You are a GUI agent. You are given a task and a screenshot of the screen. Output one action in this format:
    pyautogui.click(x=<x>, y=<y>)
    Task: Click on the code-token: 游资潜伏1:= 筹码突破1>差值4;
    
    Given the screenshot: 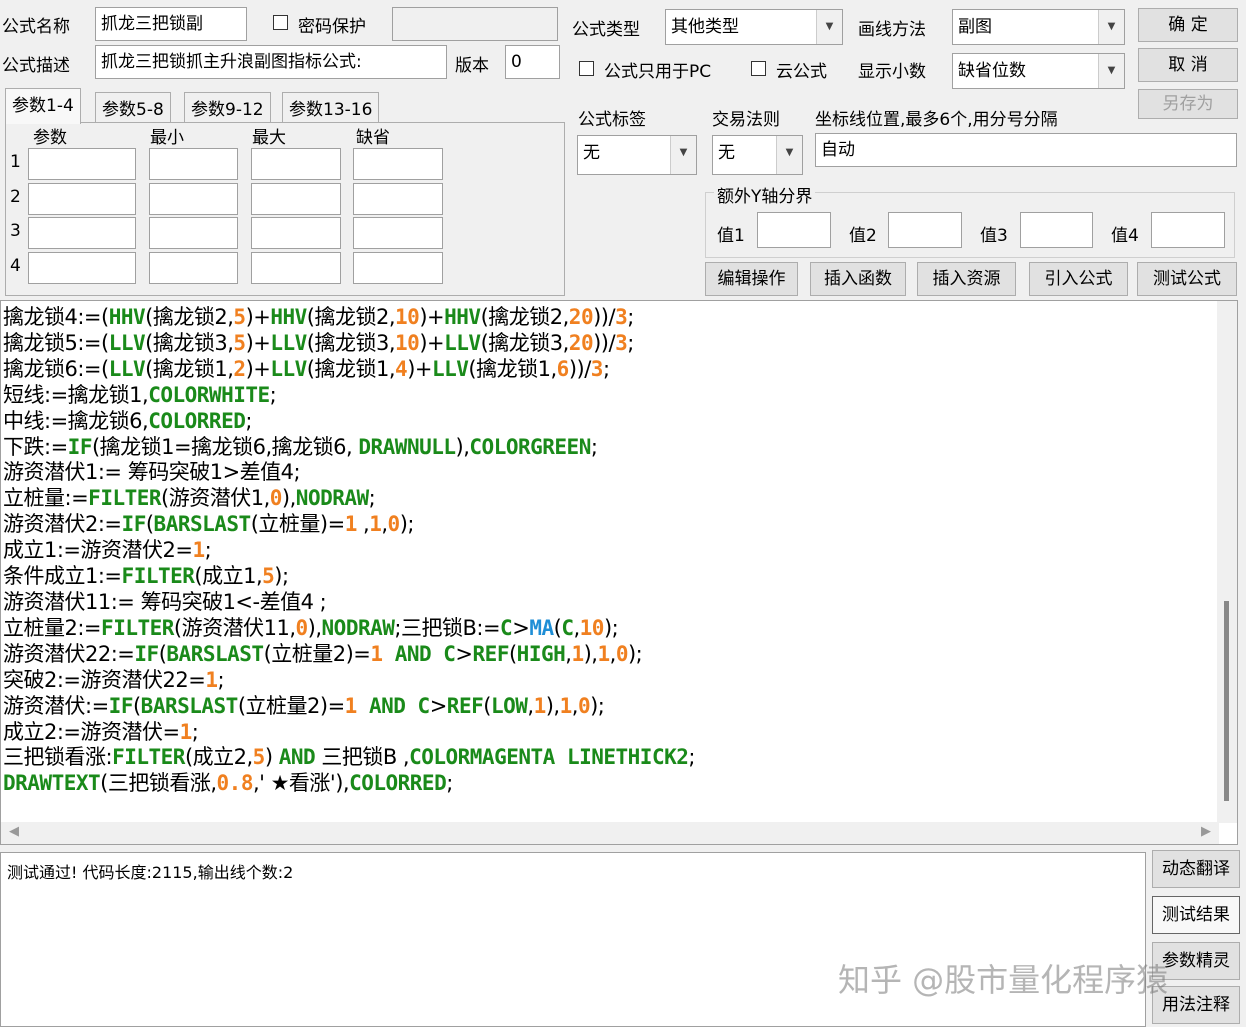 What is the action you would take?
    pyautogui.click(x=152, y=472)
    